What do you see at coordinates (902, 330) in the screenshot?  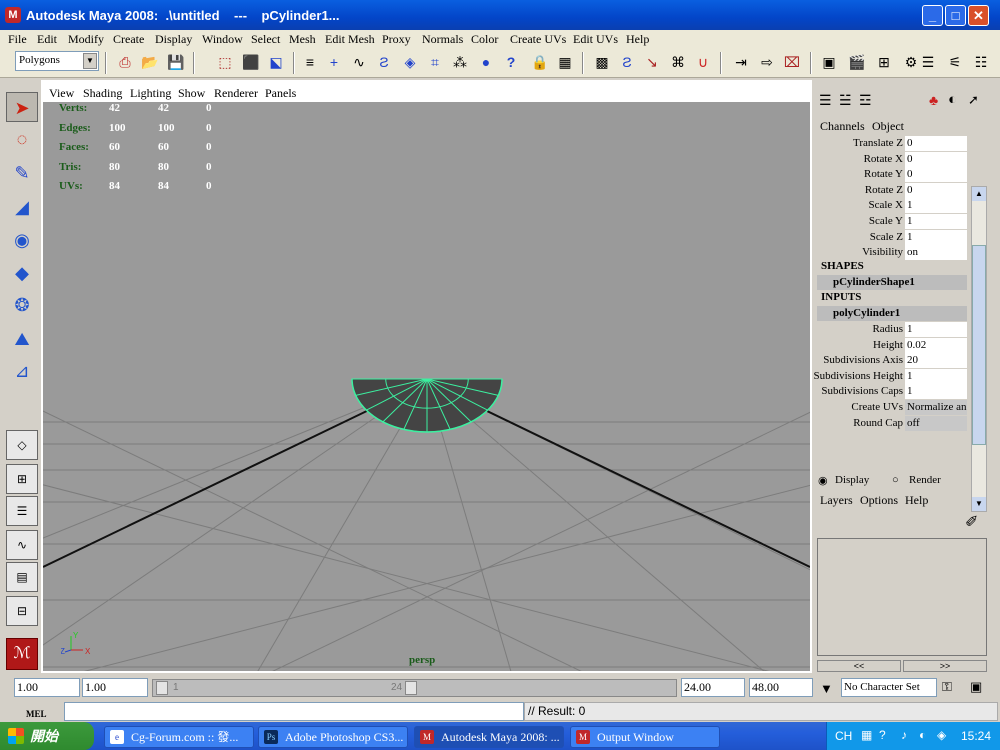 I see `input-row: Radius 1` at bounding box center [902, 330].